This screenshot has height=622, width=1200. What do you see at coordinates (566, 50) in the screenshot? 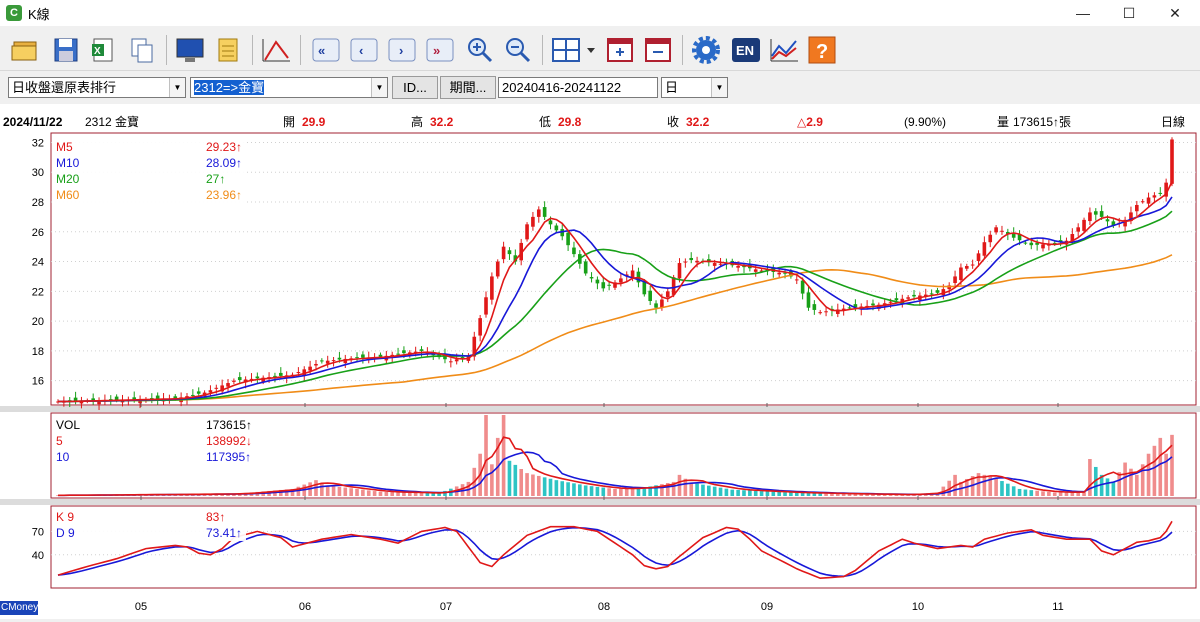
I see `layout-grid-icon` at bounding box center [566, 50].